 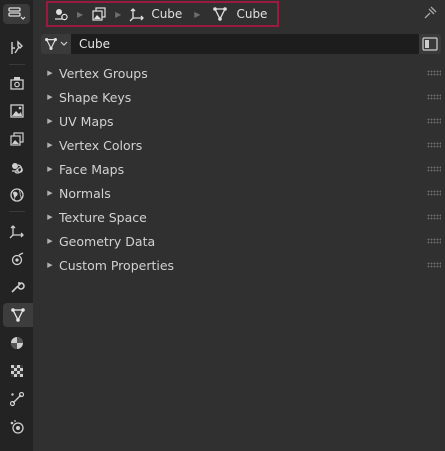 I want to click on panel-label: Vertex Colors, so click(x=101, y=145).